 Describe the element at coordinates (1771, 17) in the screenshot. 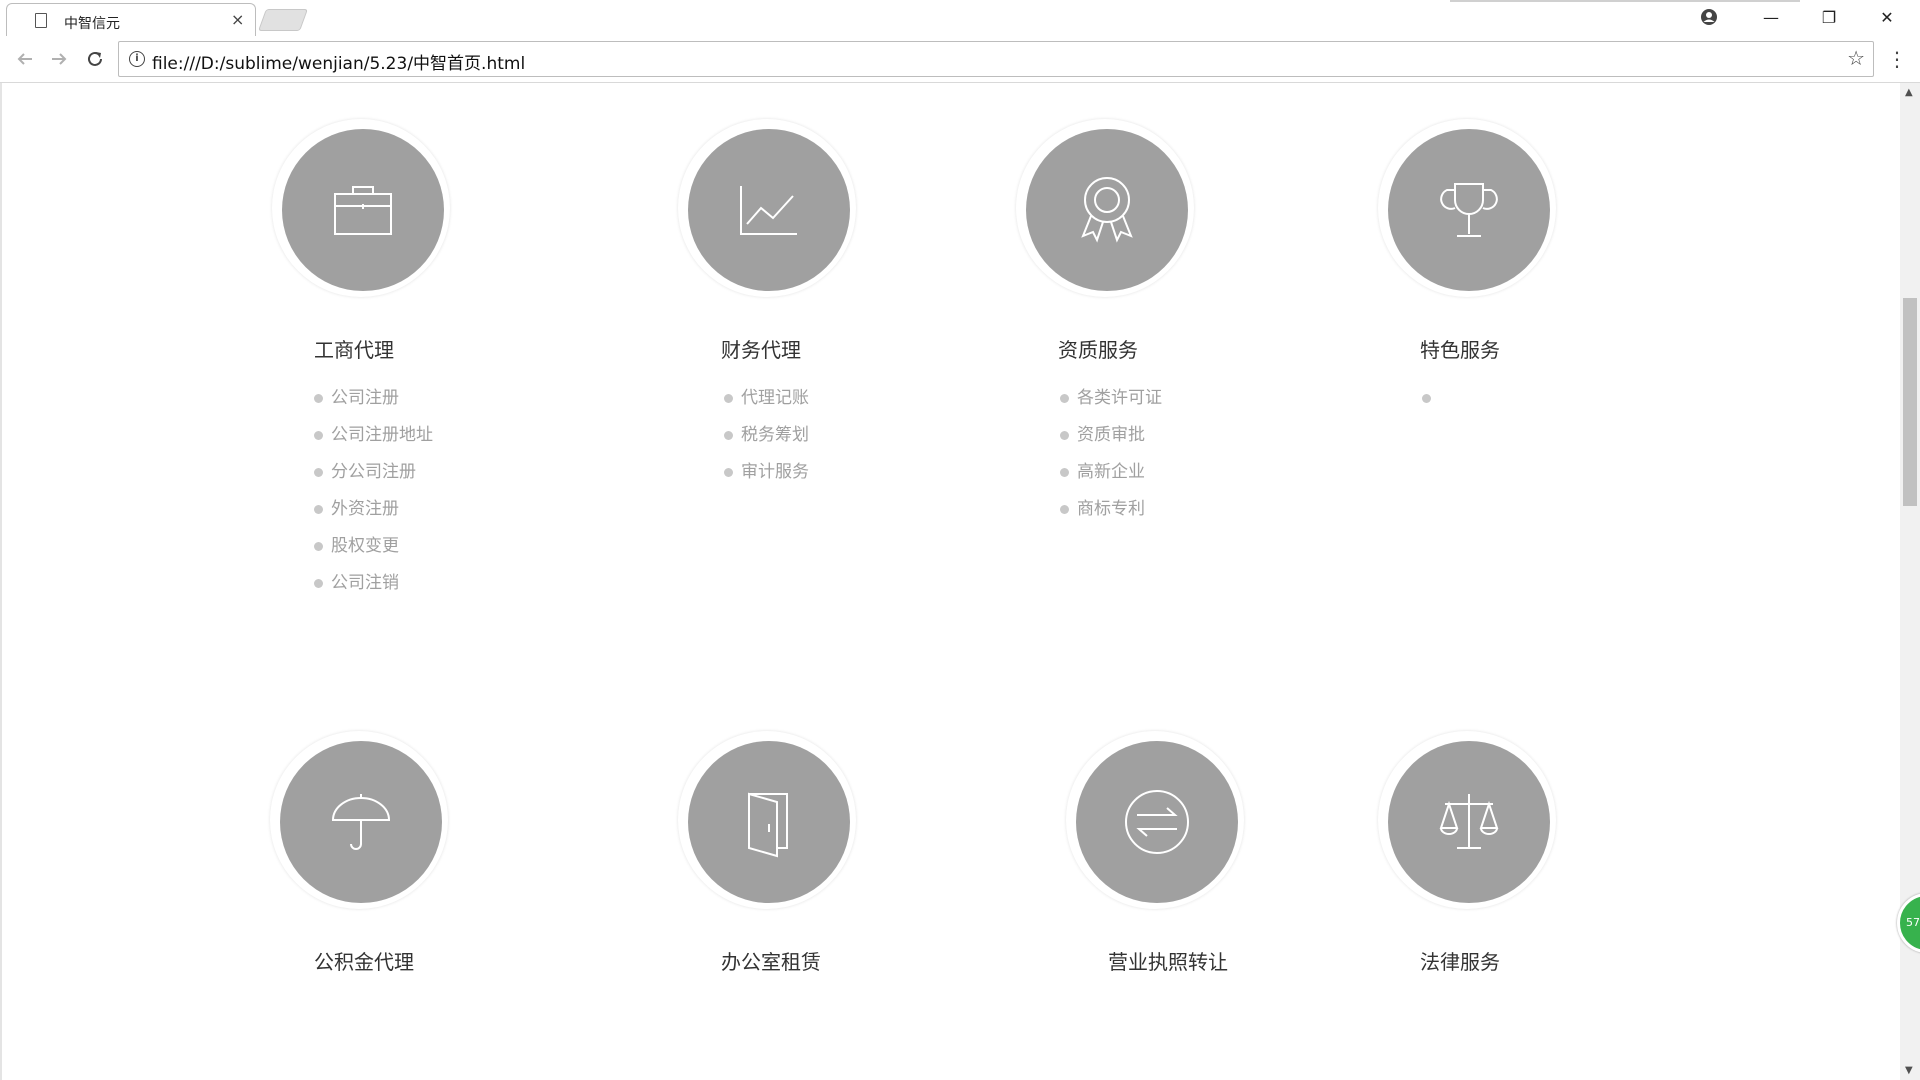

I see `minimize-button: —` at that location.